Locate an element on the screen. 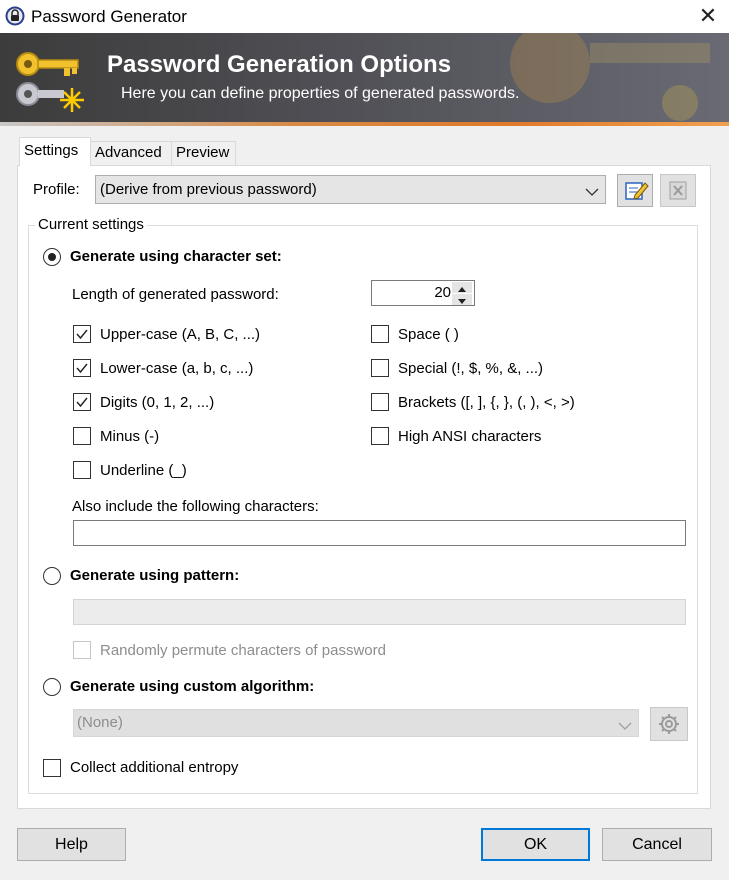 The image size is (729, 880). custom-algorithm-radio is located at coordinates (52, 687).